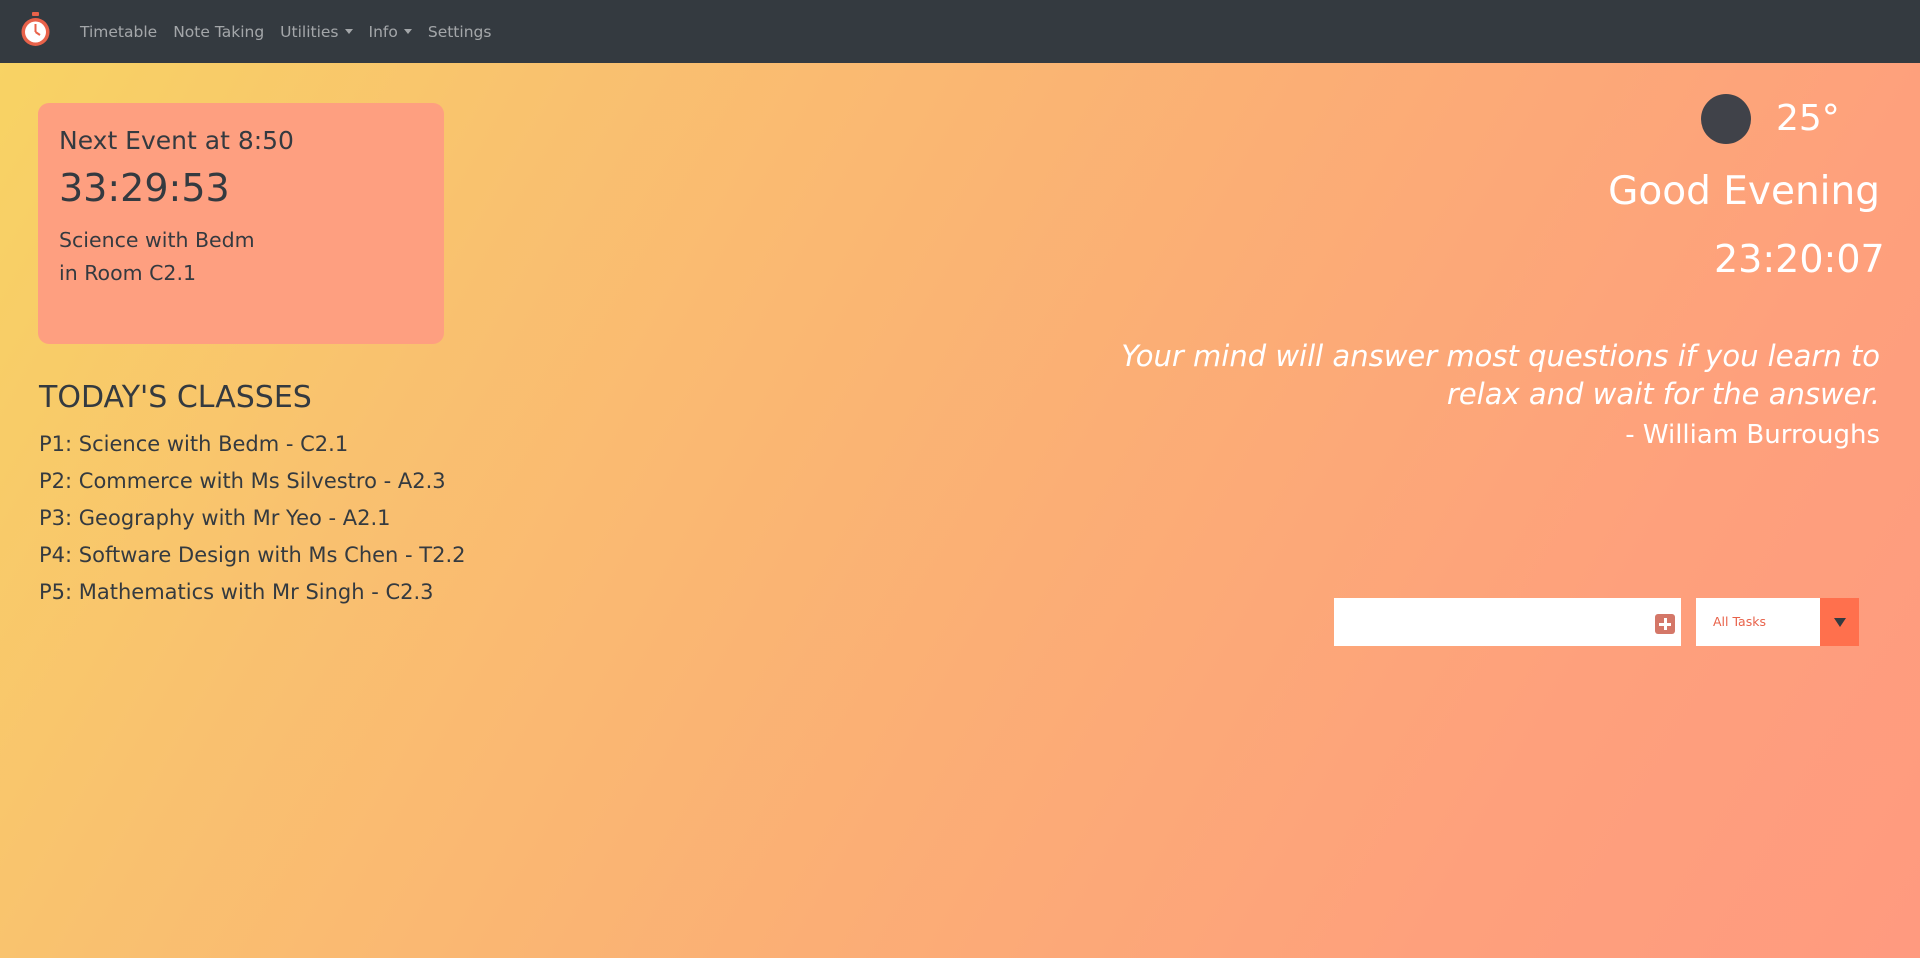 This screenshot has height=958, width=1920. Describe the element at coordinates (252, 555) in the screenshot. I see `class-item: P4: Software Design with Ms Chen - T2.2` at that location.